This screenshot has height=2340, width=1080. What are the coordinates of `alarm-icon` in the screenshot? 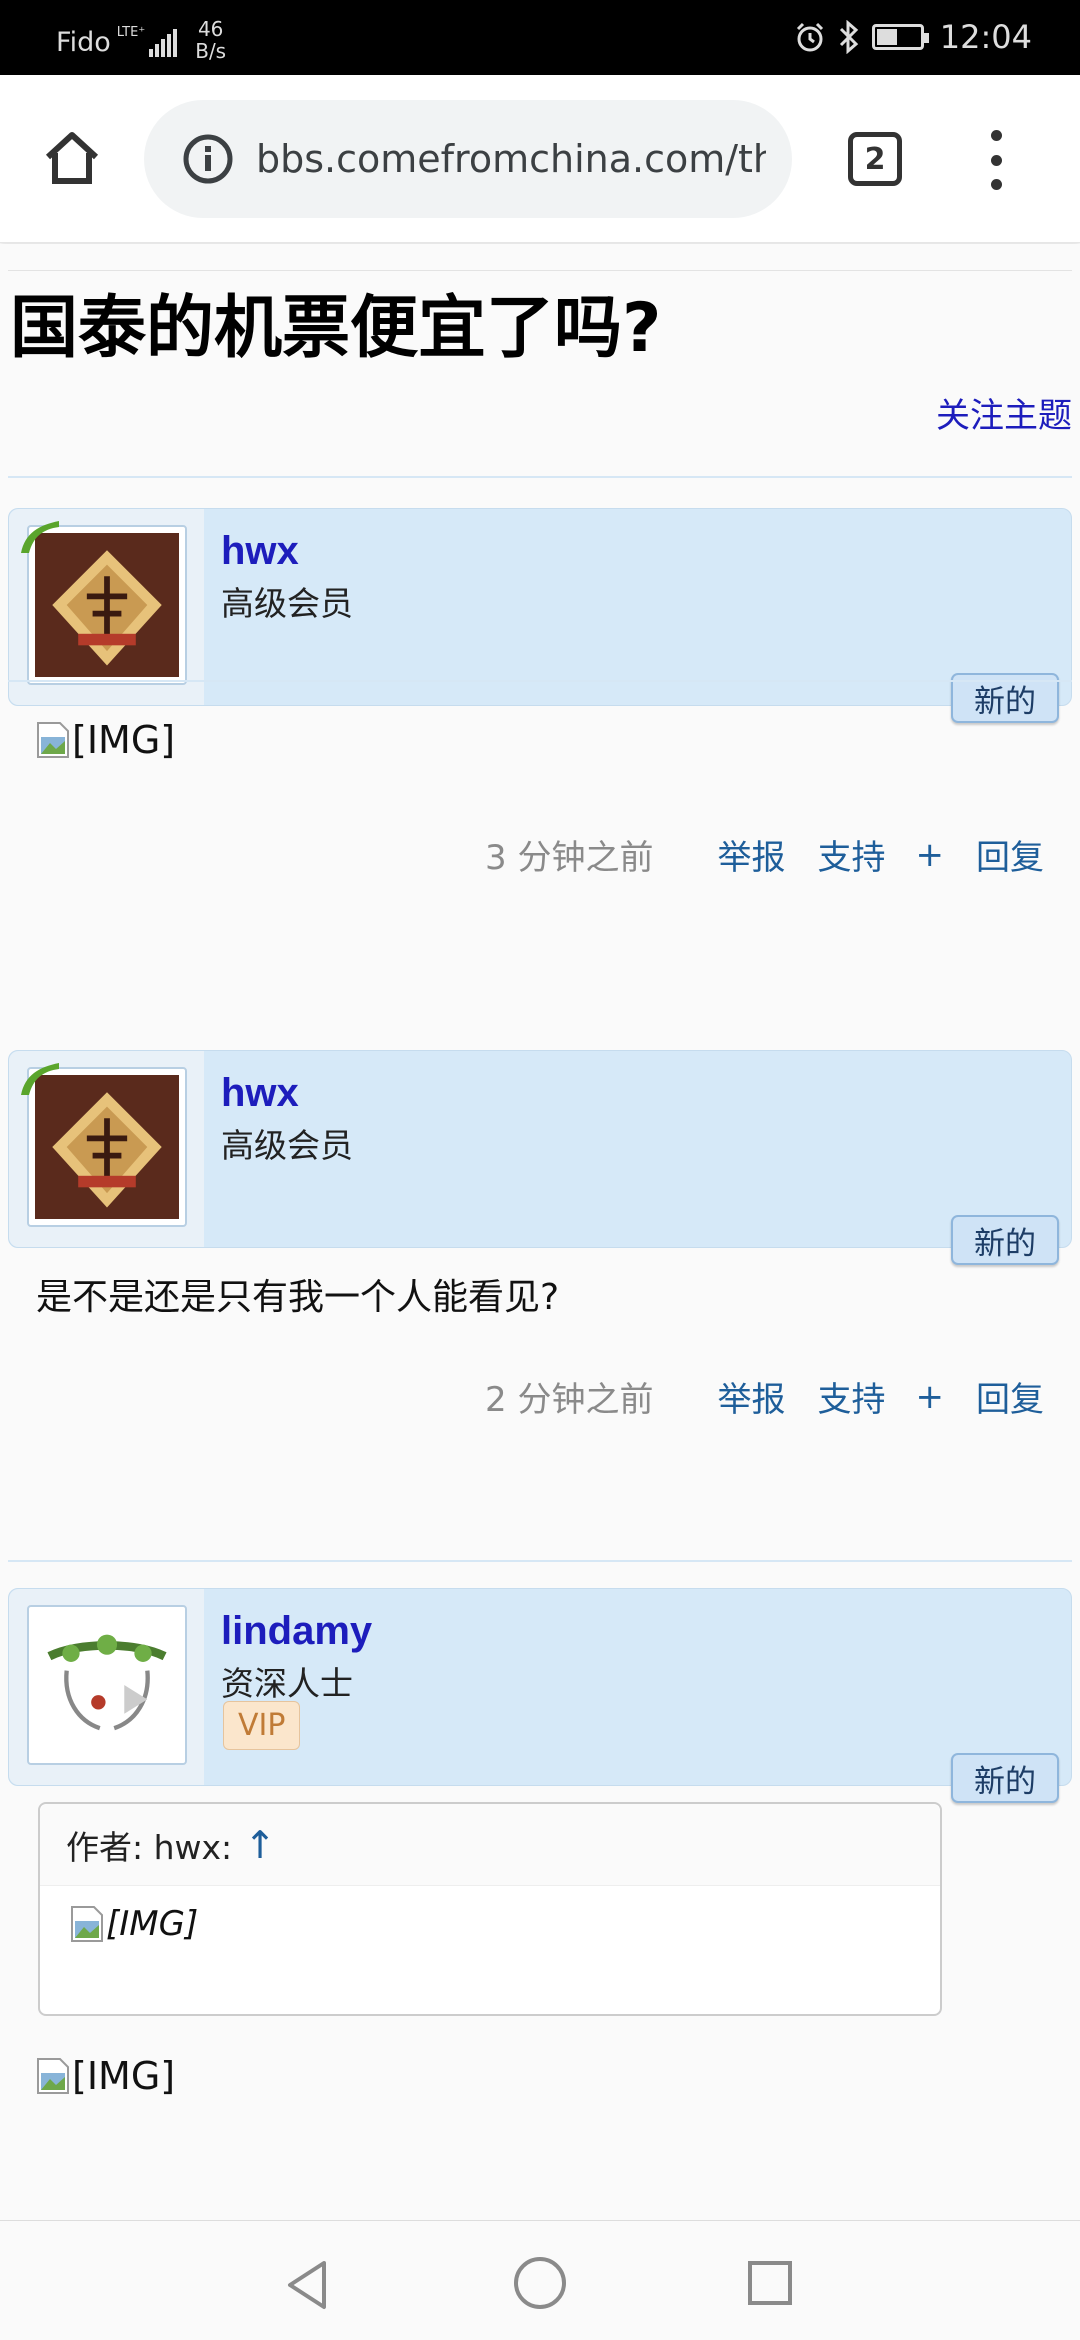 It's located at (809, 37).